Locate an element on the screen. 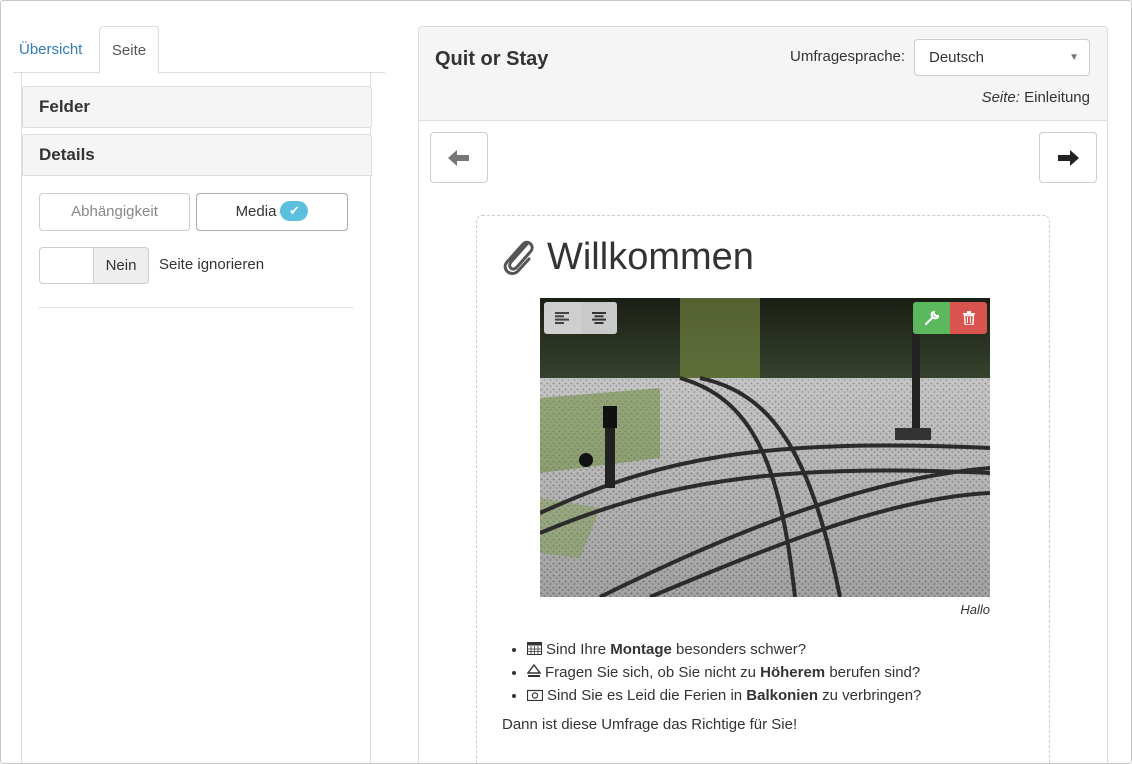 This screenshot has height=764, width=1132. page-info-label: Seite: is located at coordinates (1000, 97).